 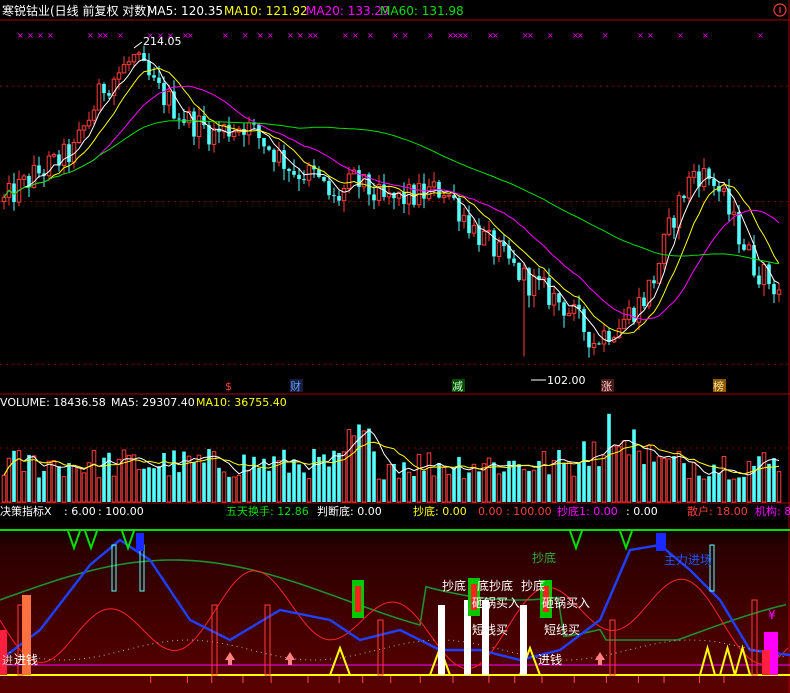 I want to click on chaodi-label-1: 抄底, so click(x=454, y=585).